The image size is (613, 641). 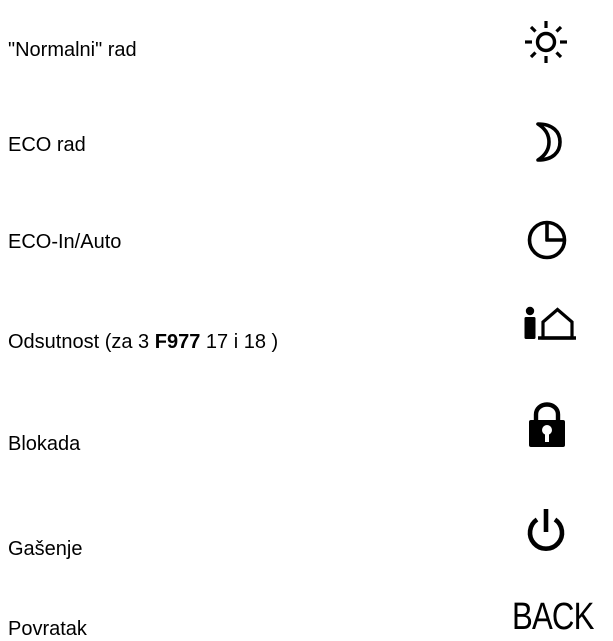 I want to click on mode-label-eco-in-auto: ECO-In/Auto, so click(x=65, y=242).